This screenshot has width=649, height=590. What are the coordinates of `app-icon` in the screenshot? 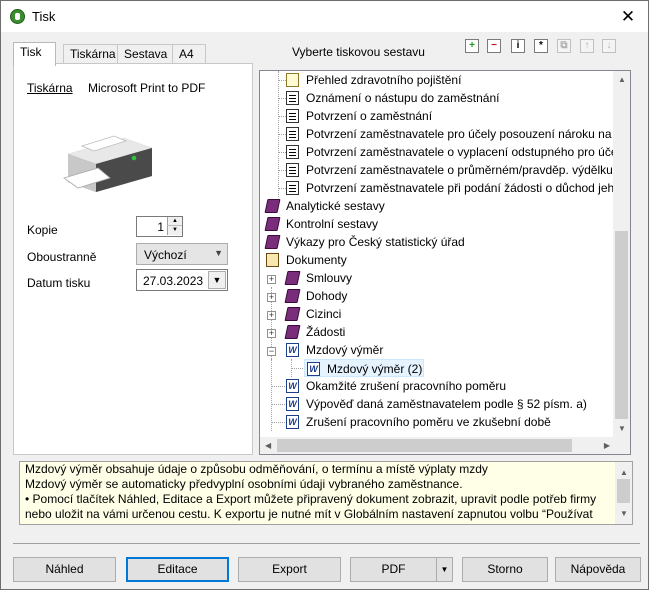 It's located at (17, 16).